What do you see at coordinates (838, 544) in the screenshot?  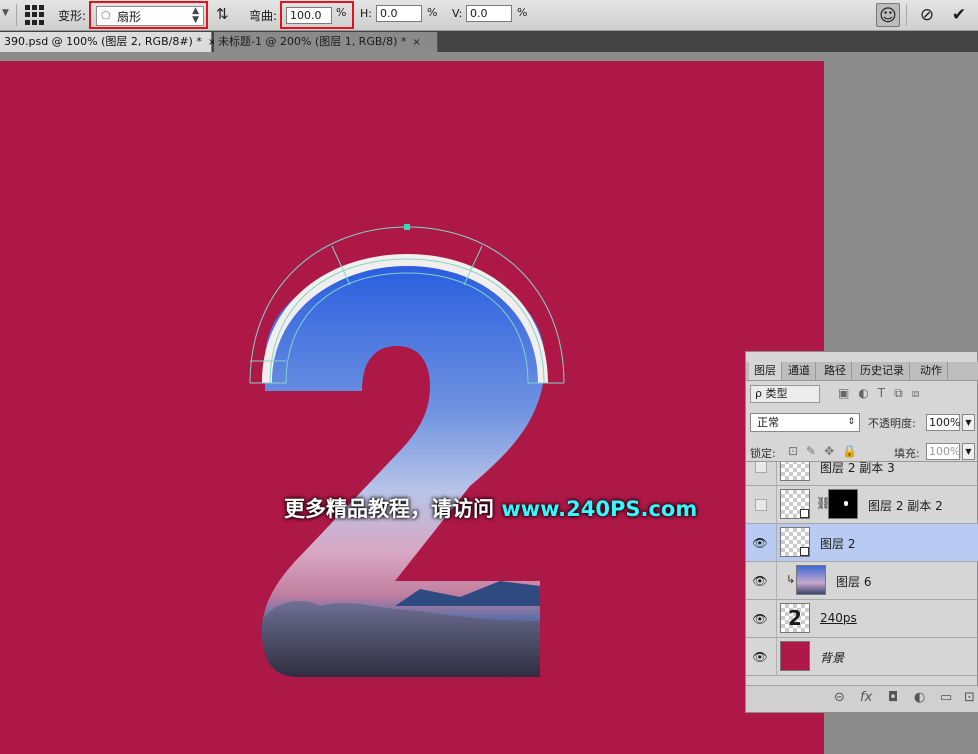 I see `layer-name: 图层 2` at bounding box center [838, 544].